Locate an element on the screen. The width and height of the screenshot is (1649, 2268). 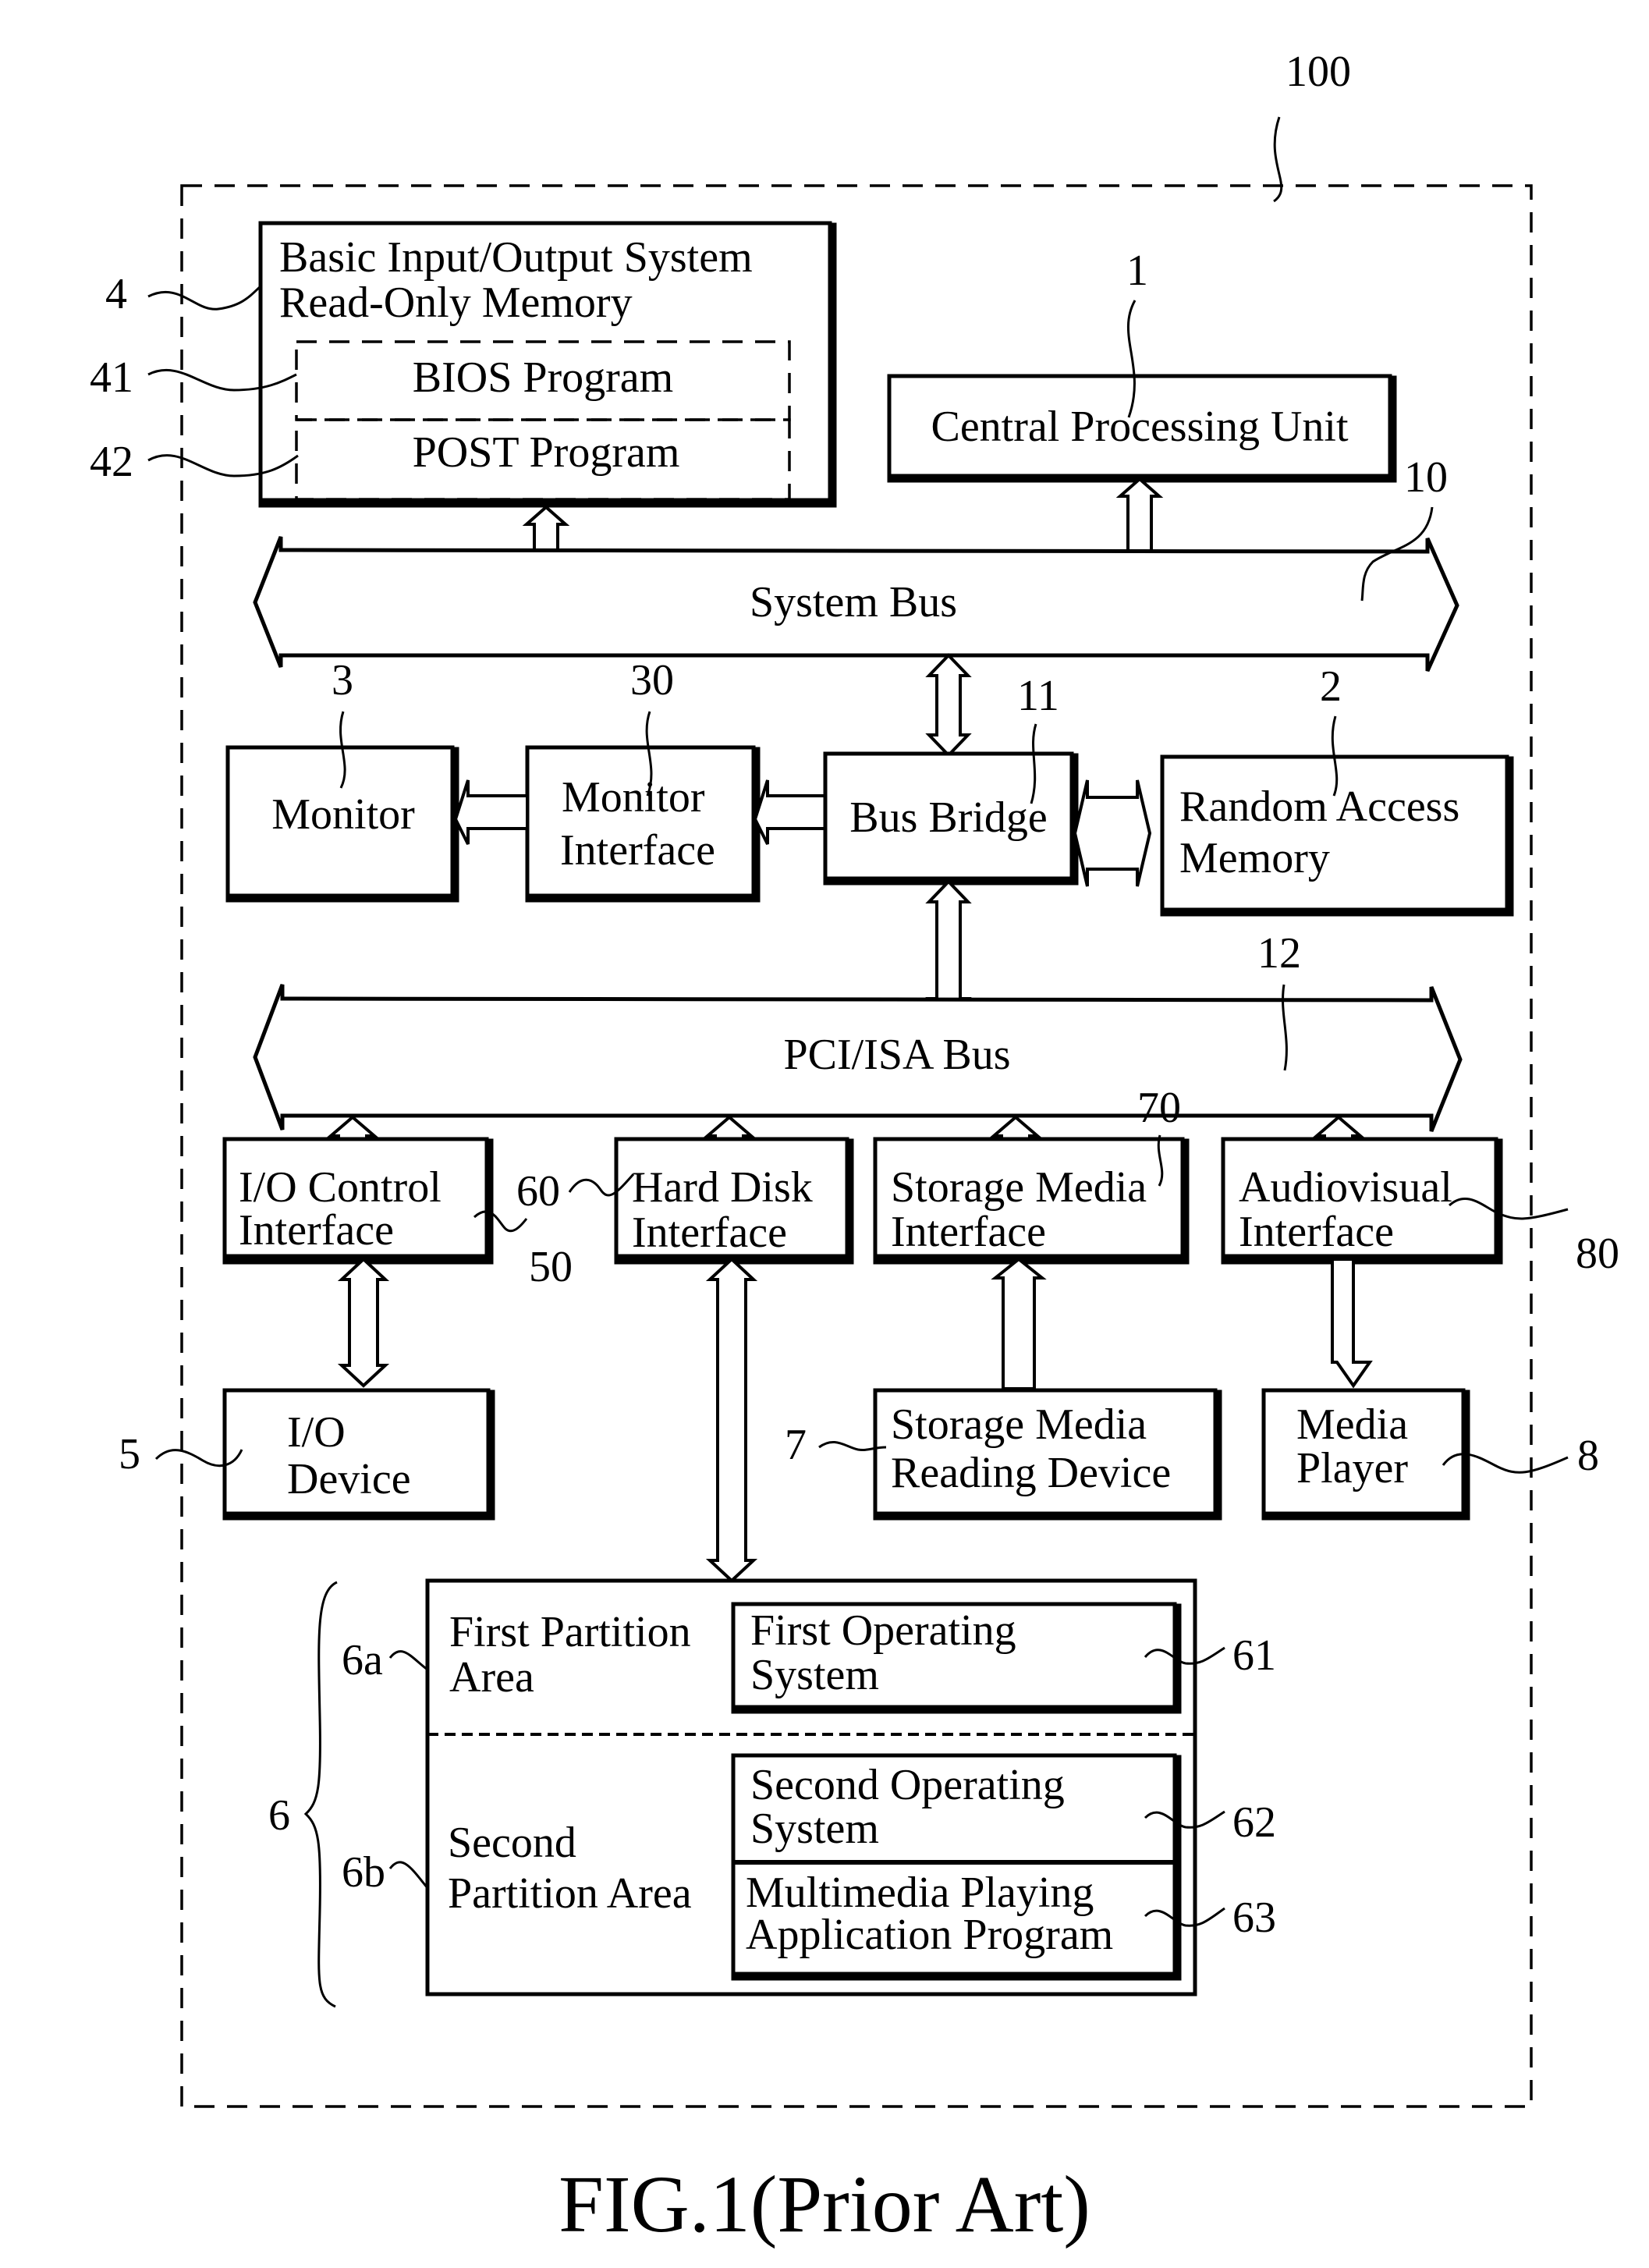
cpu-label: Central Processing Unit is located at coordinates (1140, 427).